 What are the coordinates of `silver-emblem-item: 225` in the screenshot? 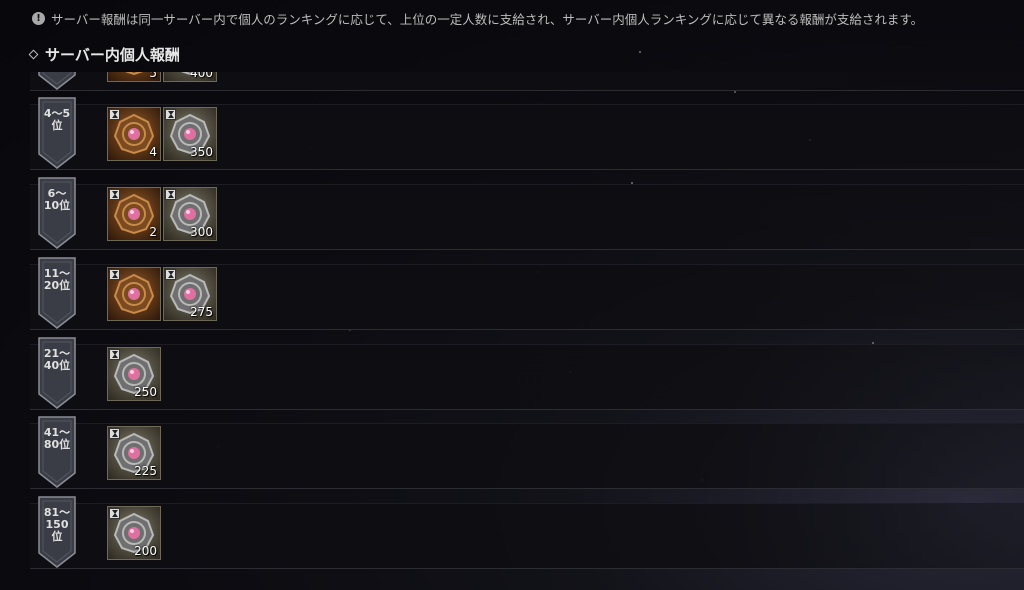 It's located at (134, 453).